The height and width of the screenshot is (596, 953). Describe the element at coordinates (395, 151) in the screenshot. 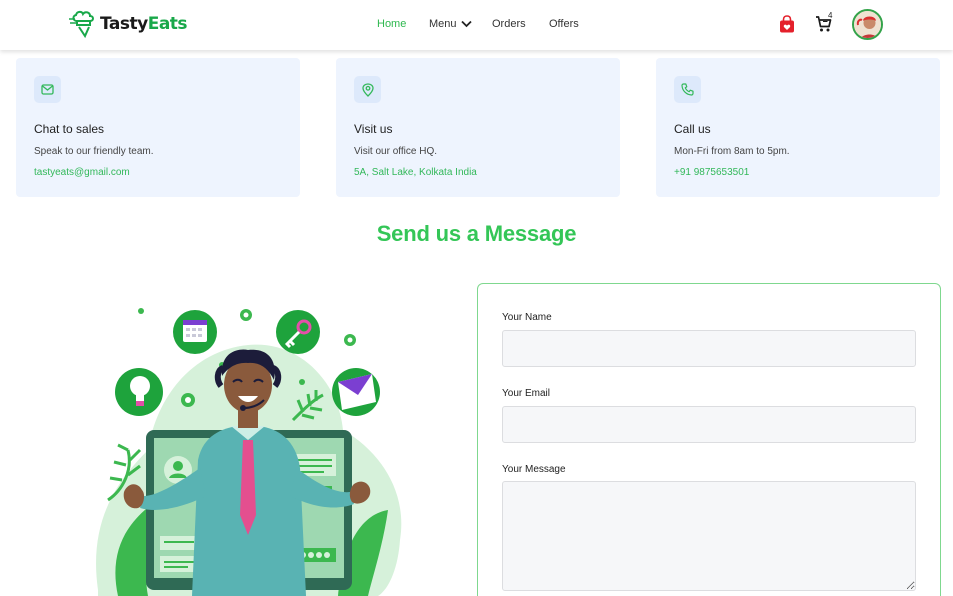

I see `card-description: Visit our office HQ.` at that location.